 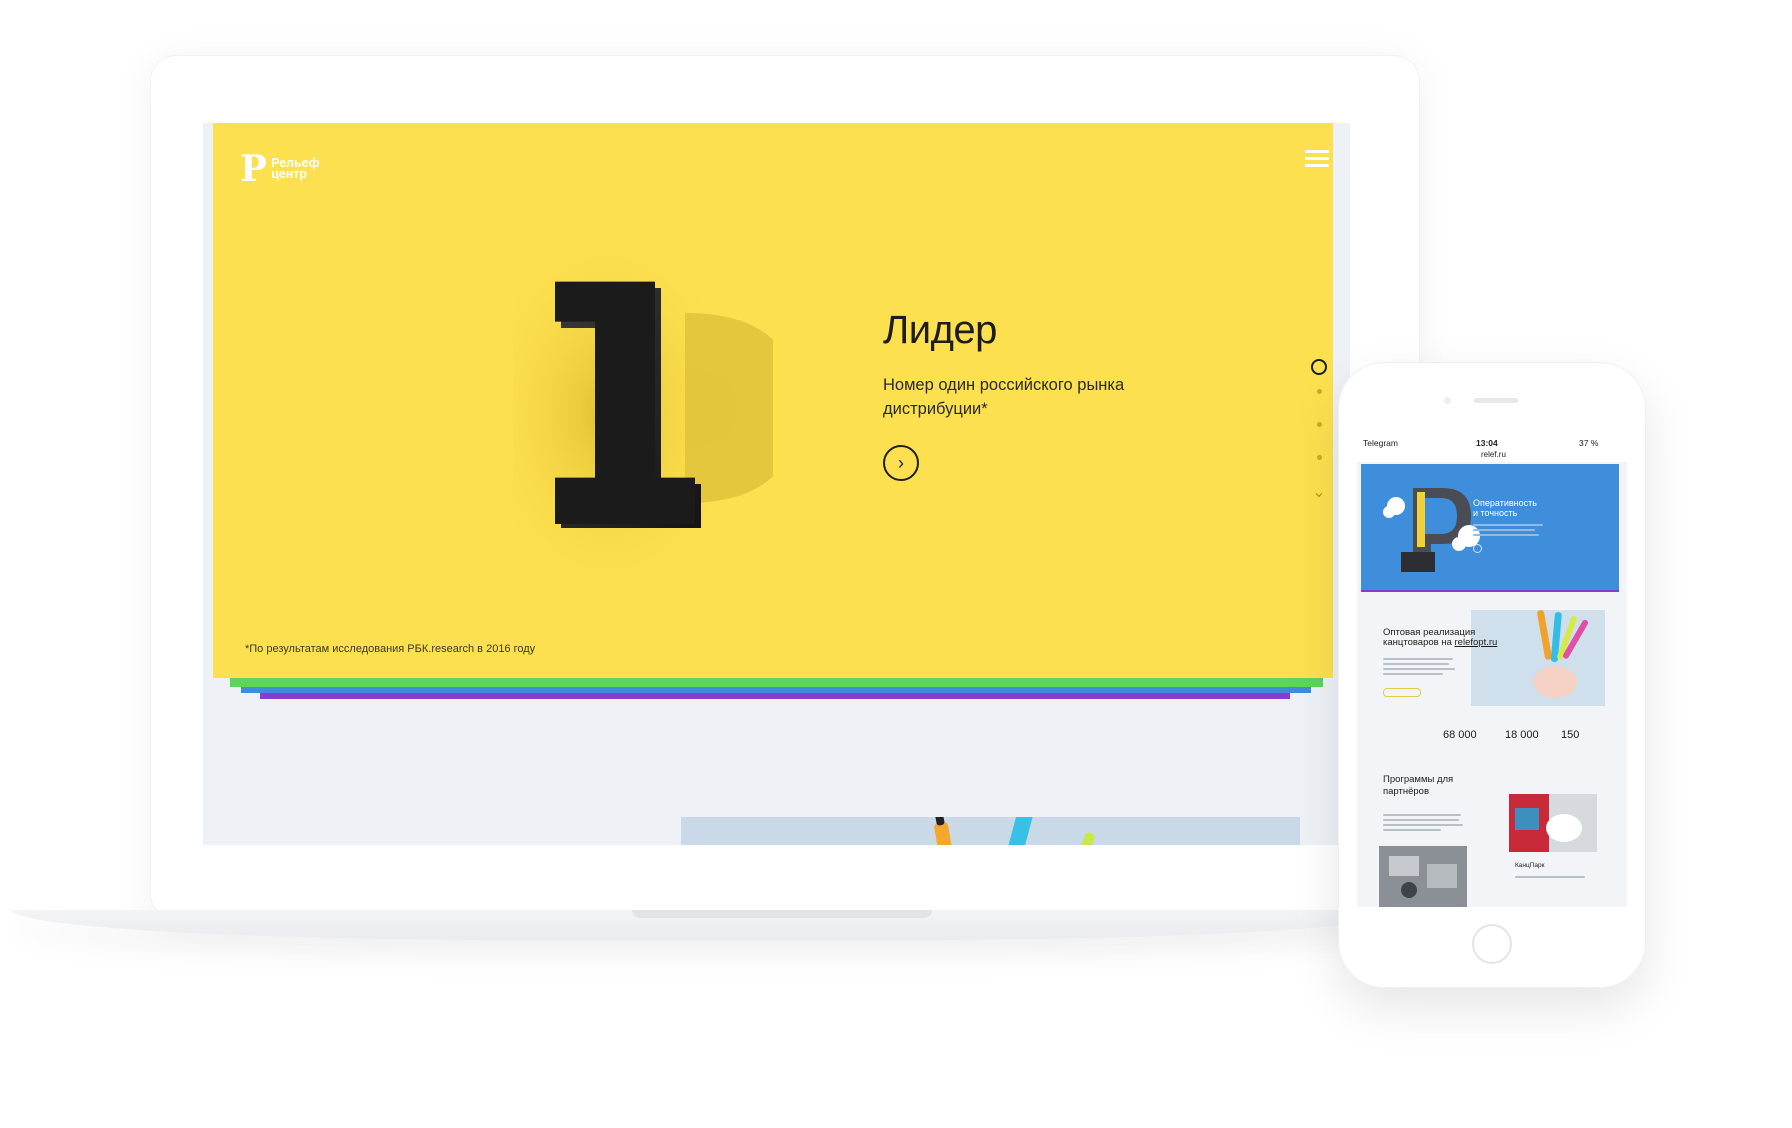 I want to click on phone-hero-title: Оперативность и точность, so click(x=1505, y=508).